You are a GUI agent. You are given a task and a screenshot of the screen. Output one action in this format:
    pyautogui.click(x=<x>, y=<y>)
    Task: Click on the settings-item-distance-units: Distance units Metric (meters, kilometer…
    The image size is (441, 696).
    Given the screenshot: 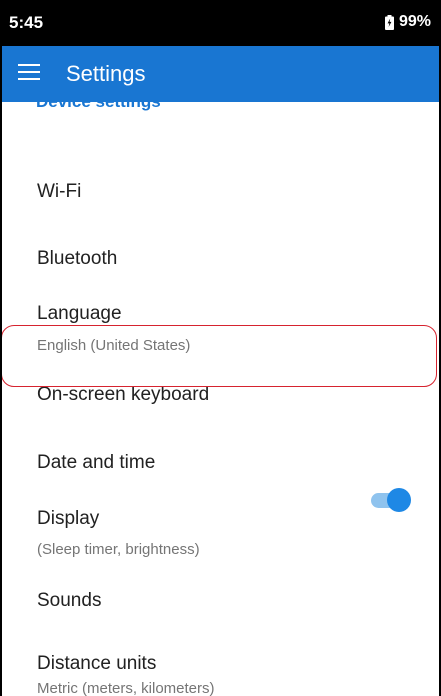 What is the action you would take?
    pyautogui.click(x=220, y=666)
    